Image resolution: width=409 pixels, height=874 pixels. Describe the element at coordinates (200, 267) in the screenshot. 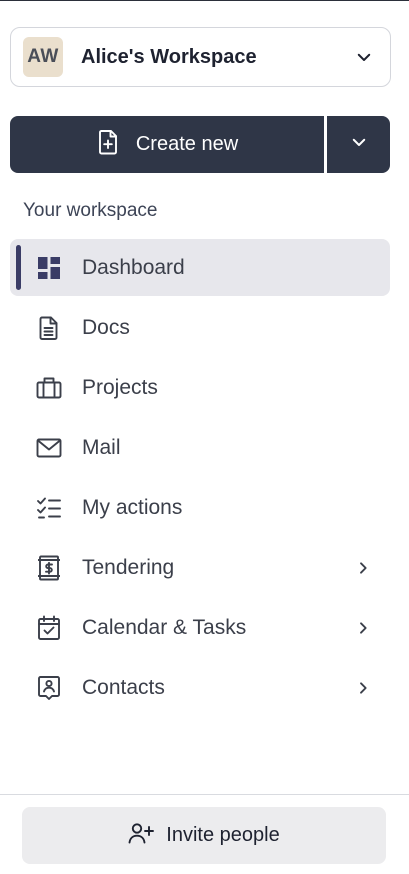

I see `sidebar-item-dashboard: Dashboard` at that location.